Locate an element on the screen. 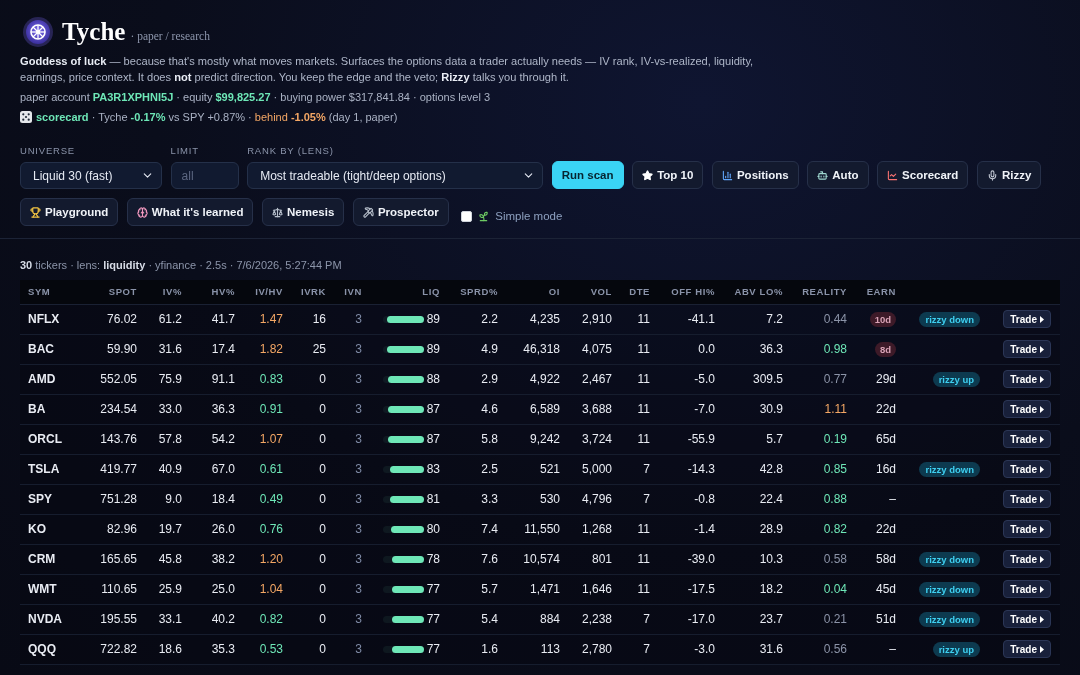  table-cell: 0.82 is located at coordinates (267, 619).